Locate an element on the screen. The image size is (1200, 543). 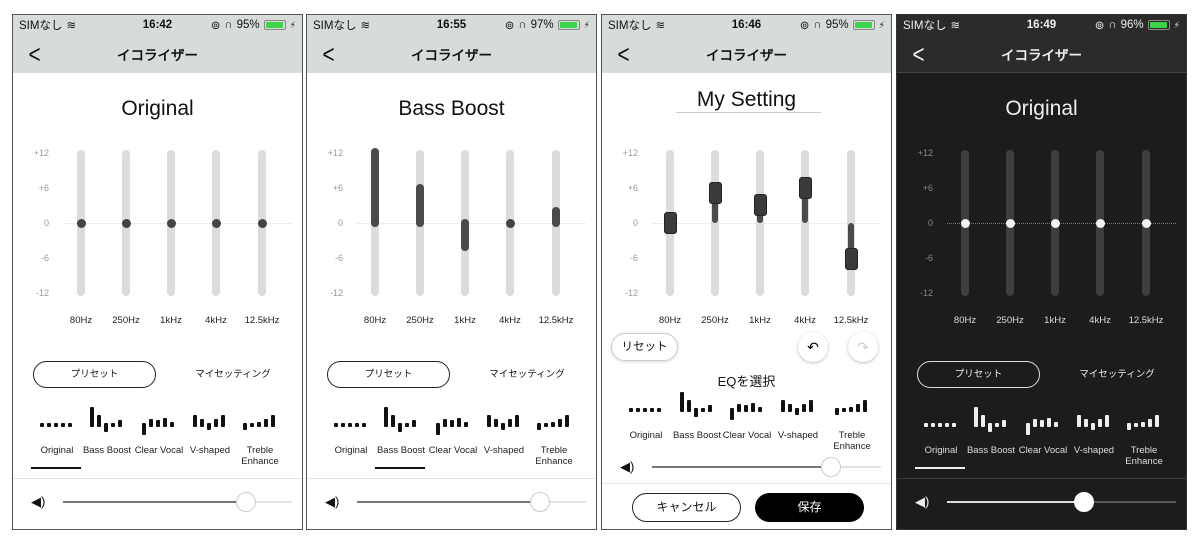
status-right: ⊚ ∩ 96% ⚡ is located at coordinates (1137, 25).